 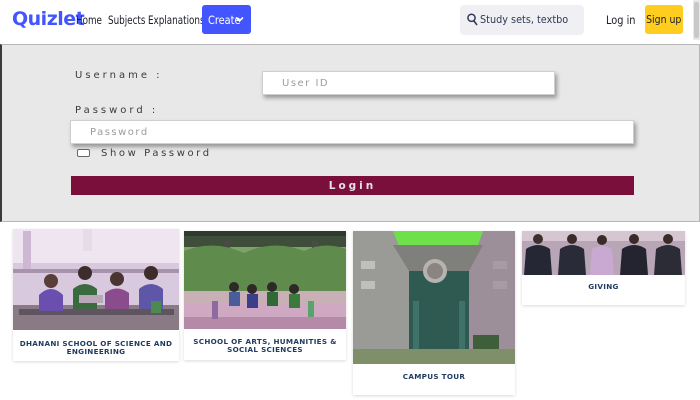 What do you see at coordinates (96, 279) in the screenshot?
I see `science-lab-photo` at bounding box center [96, 279].